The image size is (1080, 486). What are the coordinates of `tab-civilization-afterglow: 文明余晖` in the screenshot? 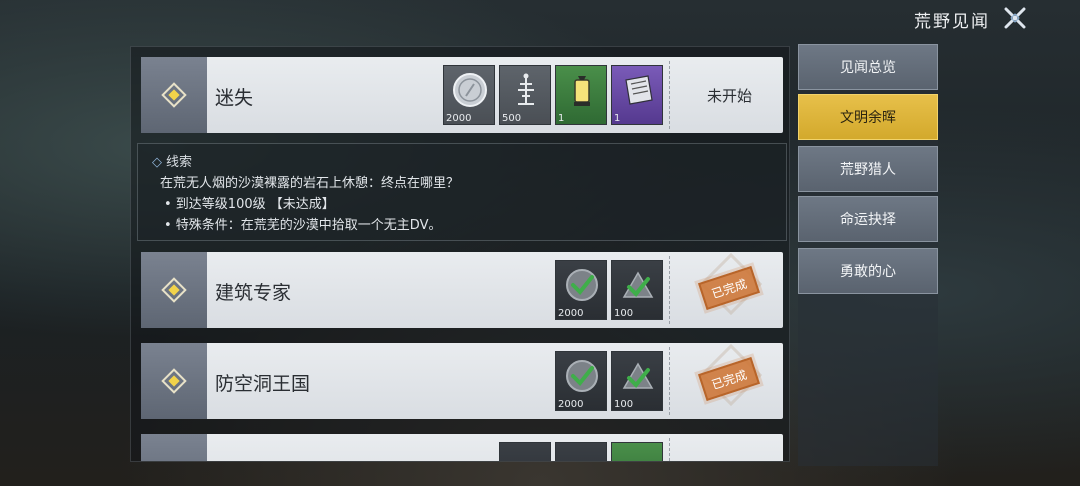 It's located at (868, 117).